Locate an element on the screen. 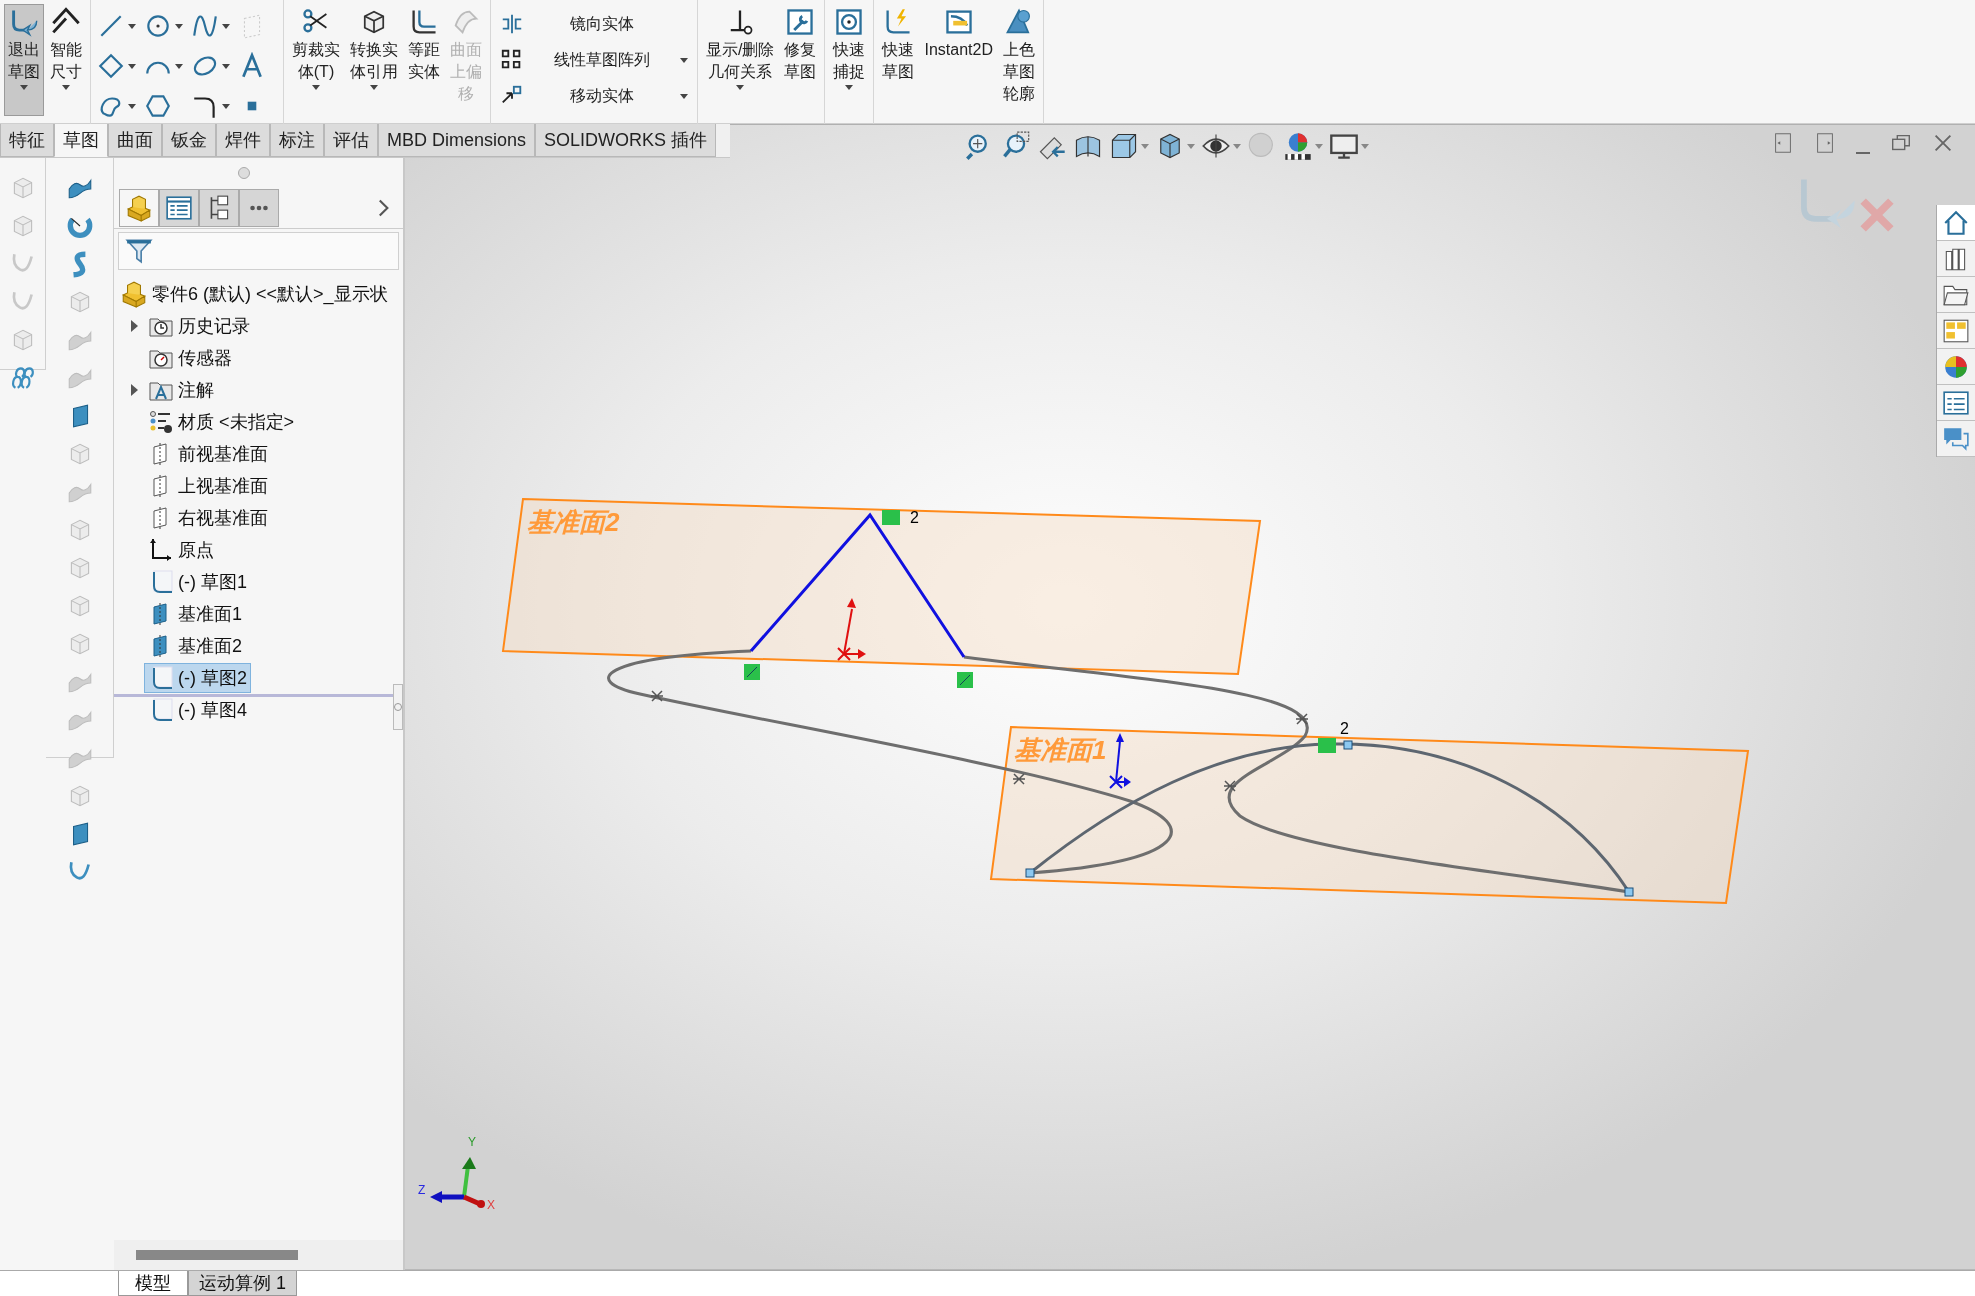 The image size is (1975, 1296). button-label: 修复 草图 is located at coordinates (800, 61).